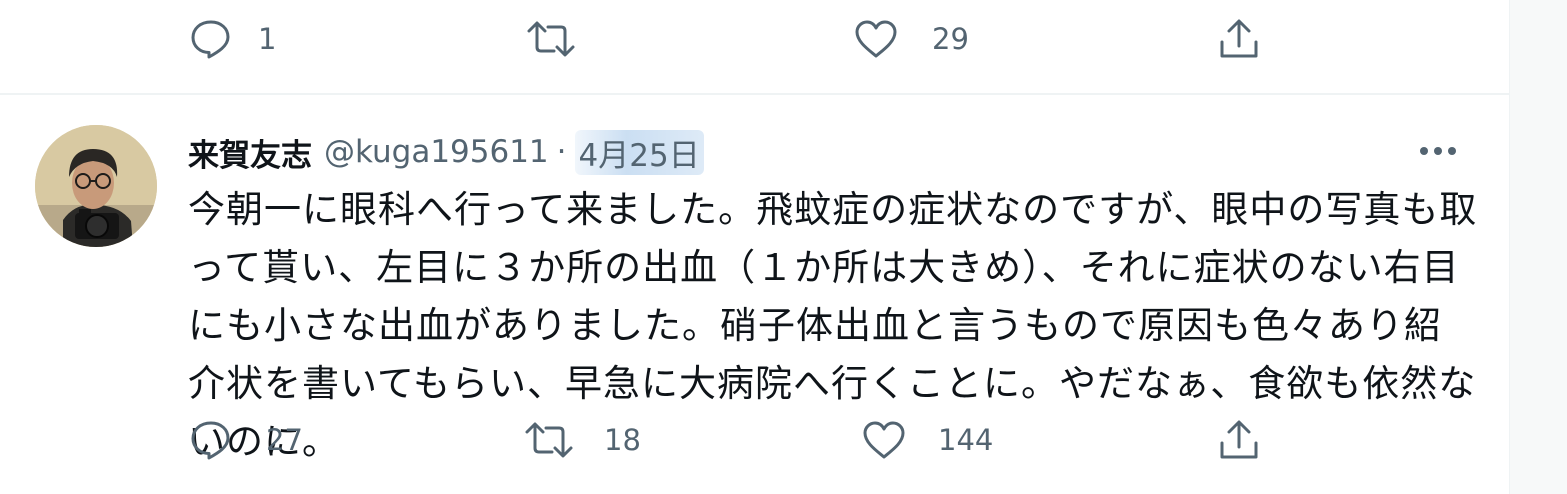 The height and width of the screenshot is (494, 1567). What do you see at coordinates (950, 38) in the screenshot?
I see `like-count: 29` at bounding box center [950, 38].